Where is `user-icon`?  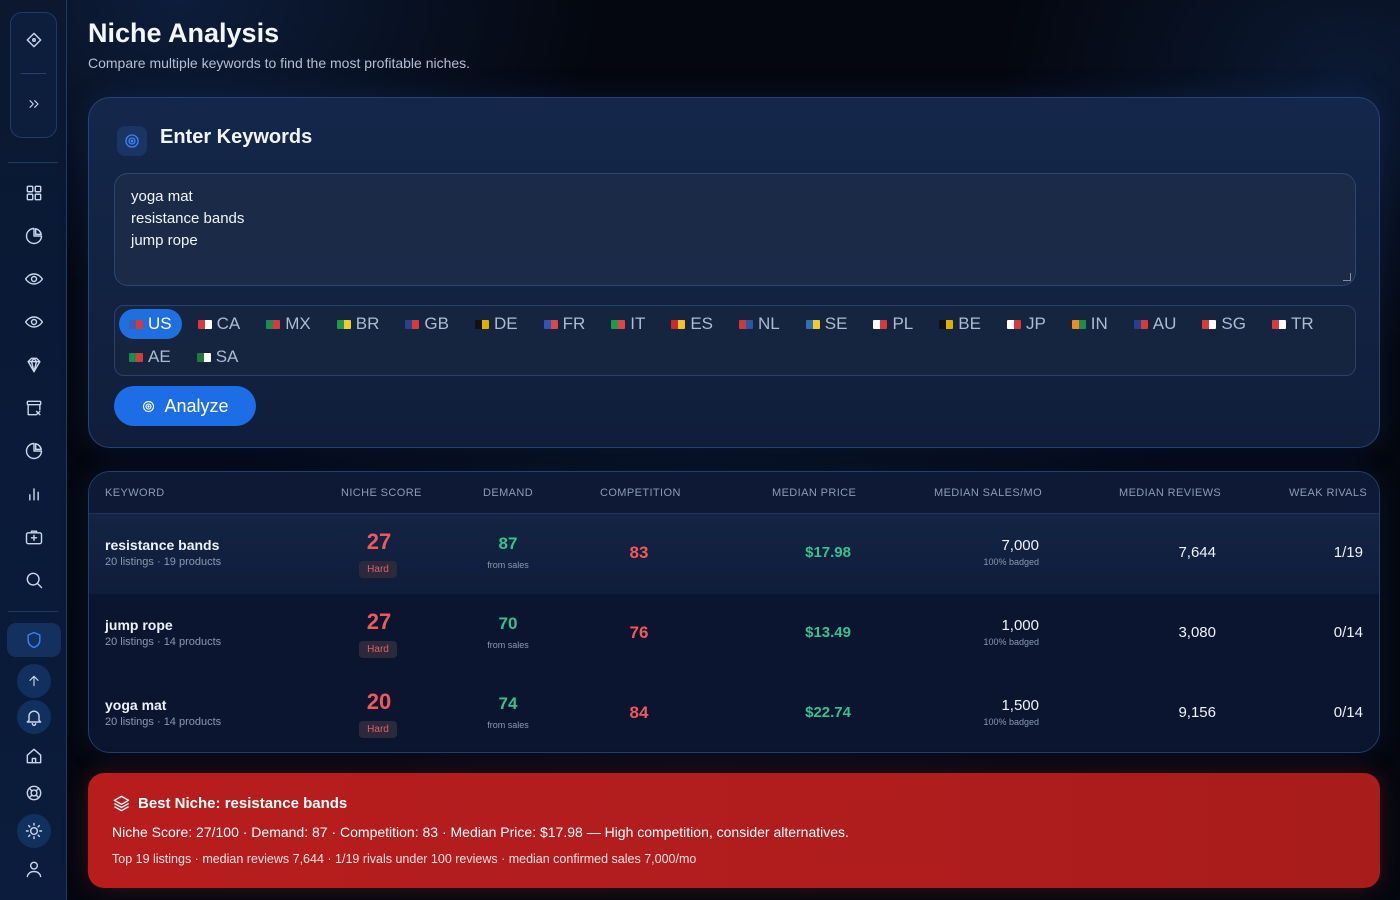
user-icon is located at coordinates (34, 869).